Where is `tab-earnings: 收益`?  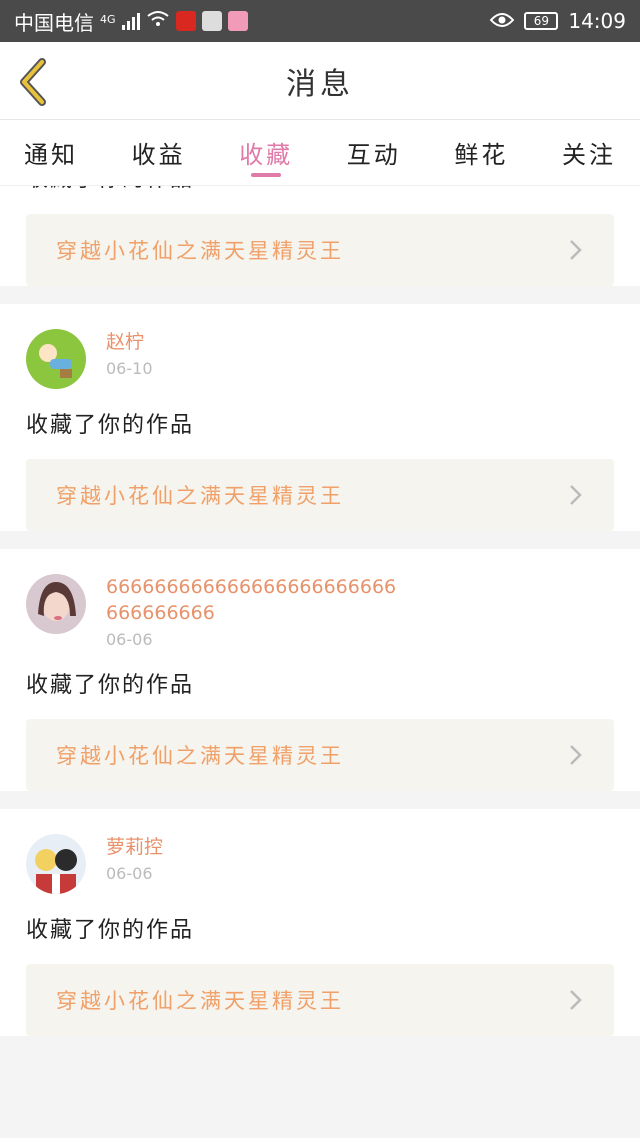
tab-earnings: 收益 is located at coordinates (159, 153).